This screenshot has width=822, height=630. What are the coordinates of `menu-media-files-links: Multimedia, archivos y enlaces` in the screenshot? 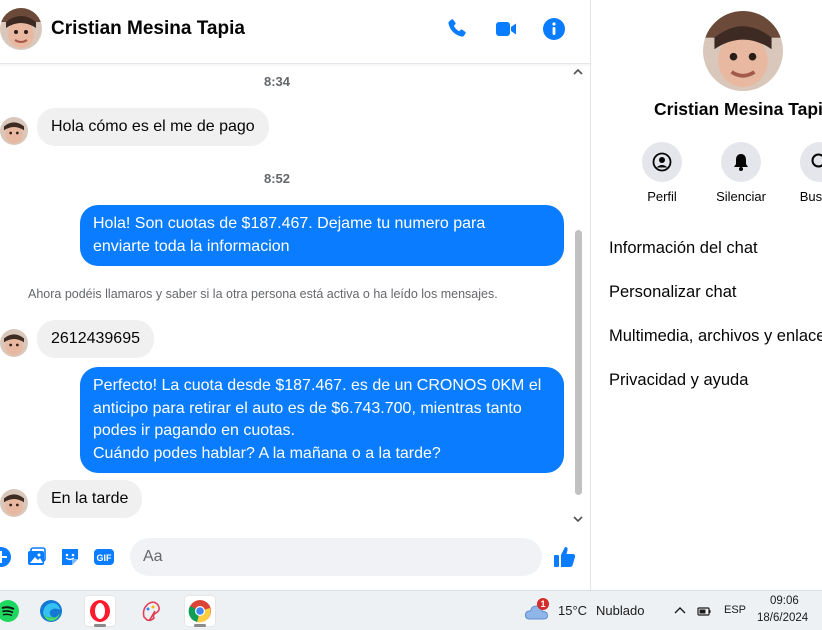 It's located at (715, 336).